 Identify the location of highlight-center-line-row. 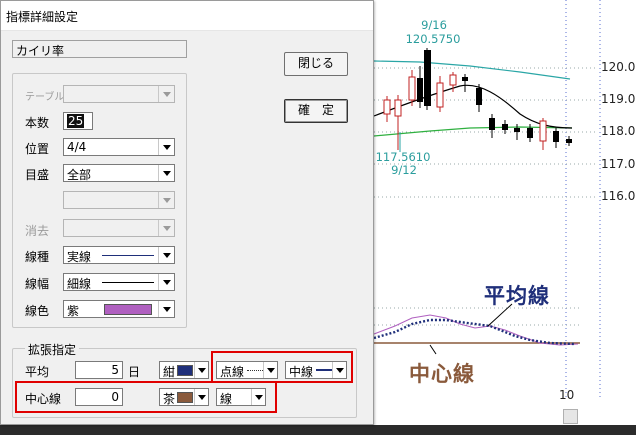
(146, 397).